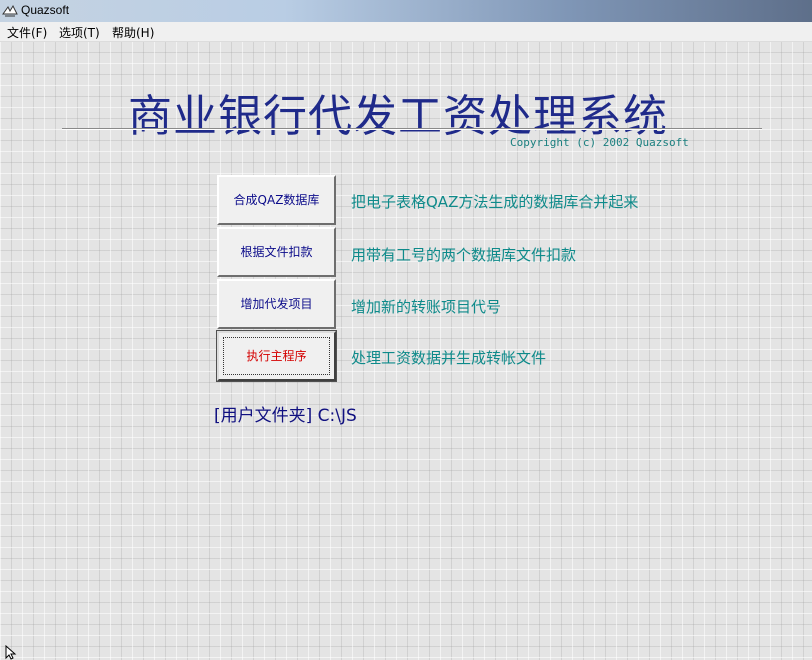  What do you see at coordinates (79, 32) in the screenshot?
I see `menu-options: 选项(T)` at bounding box center [79, 32].